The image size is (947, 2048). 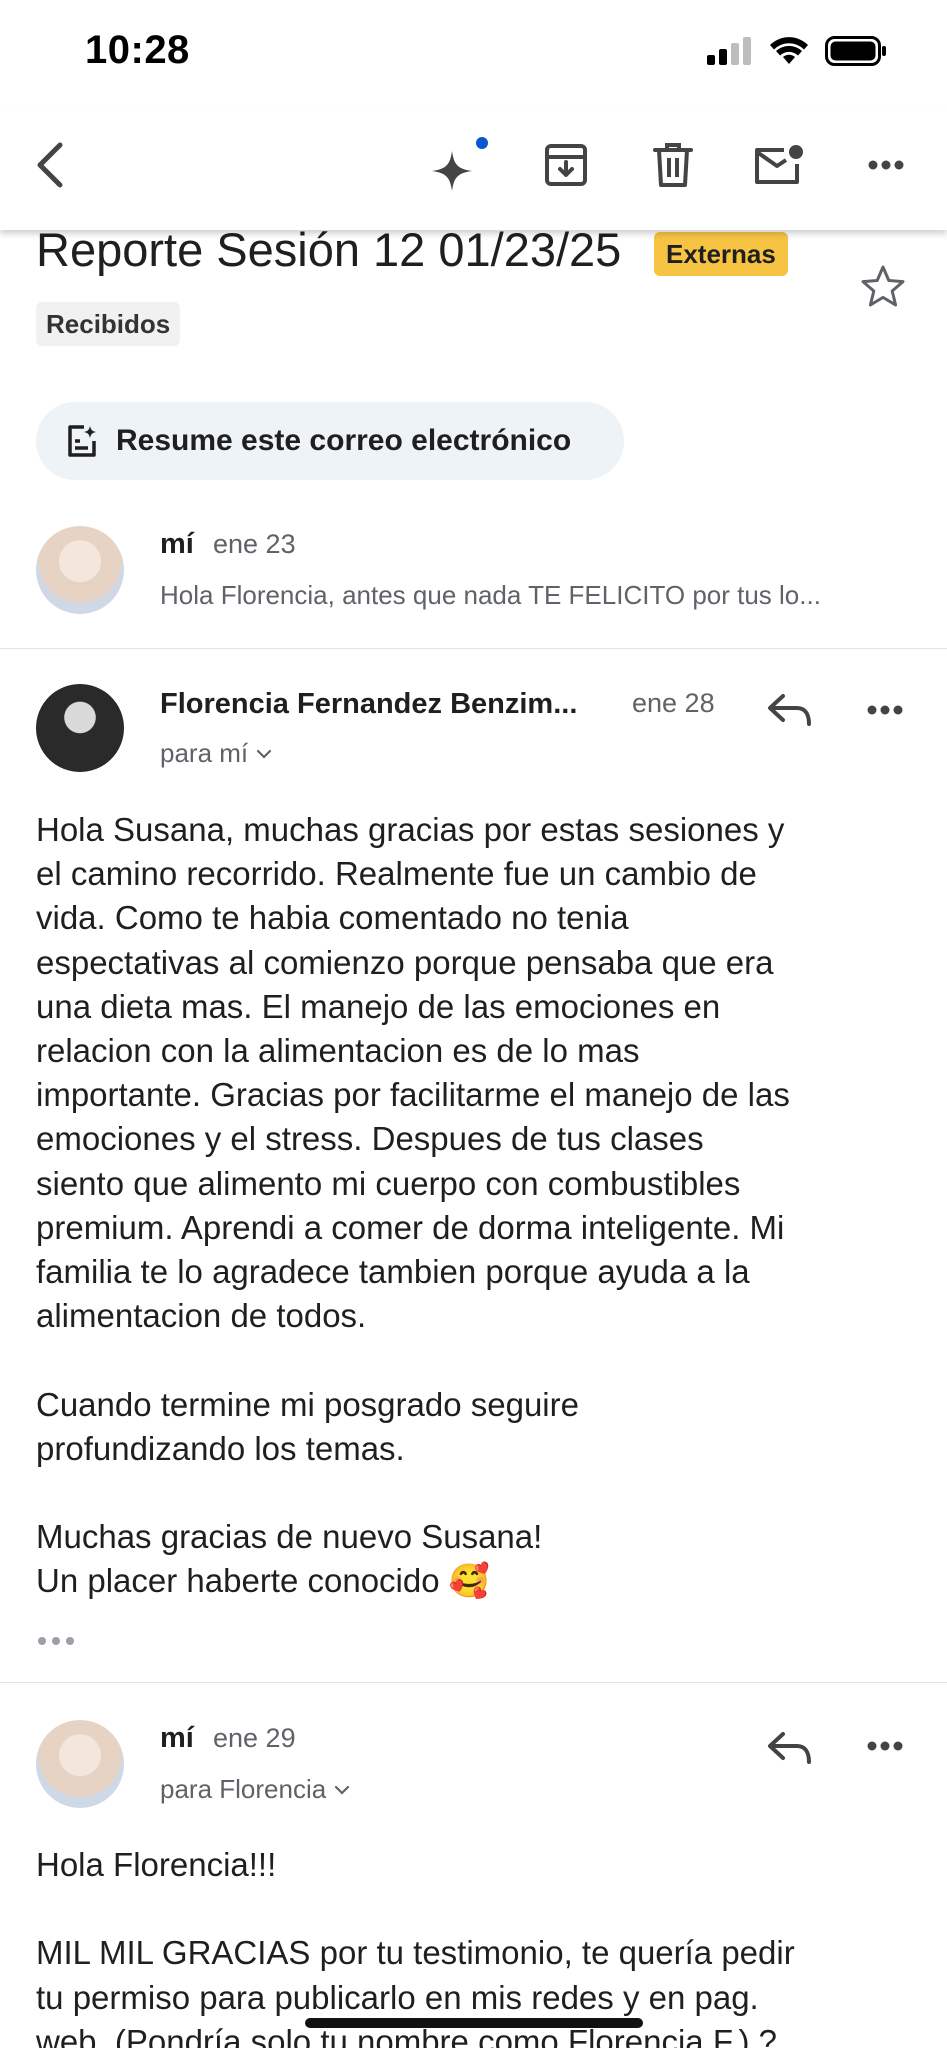 I want to click on star-button, so click(x=883, y=288).